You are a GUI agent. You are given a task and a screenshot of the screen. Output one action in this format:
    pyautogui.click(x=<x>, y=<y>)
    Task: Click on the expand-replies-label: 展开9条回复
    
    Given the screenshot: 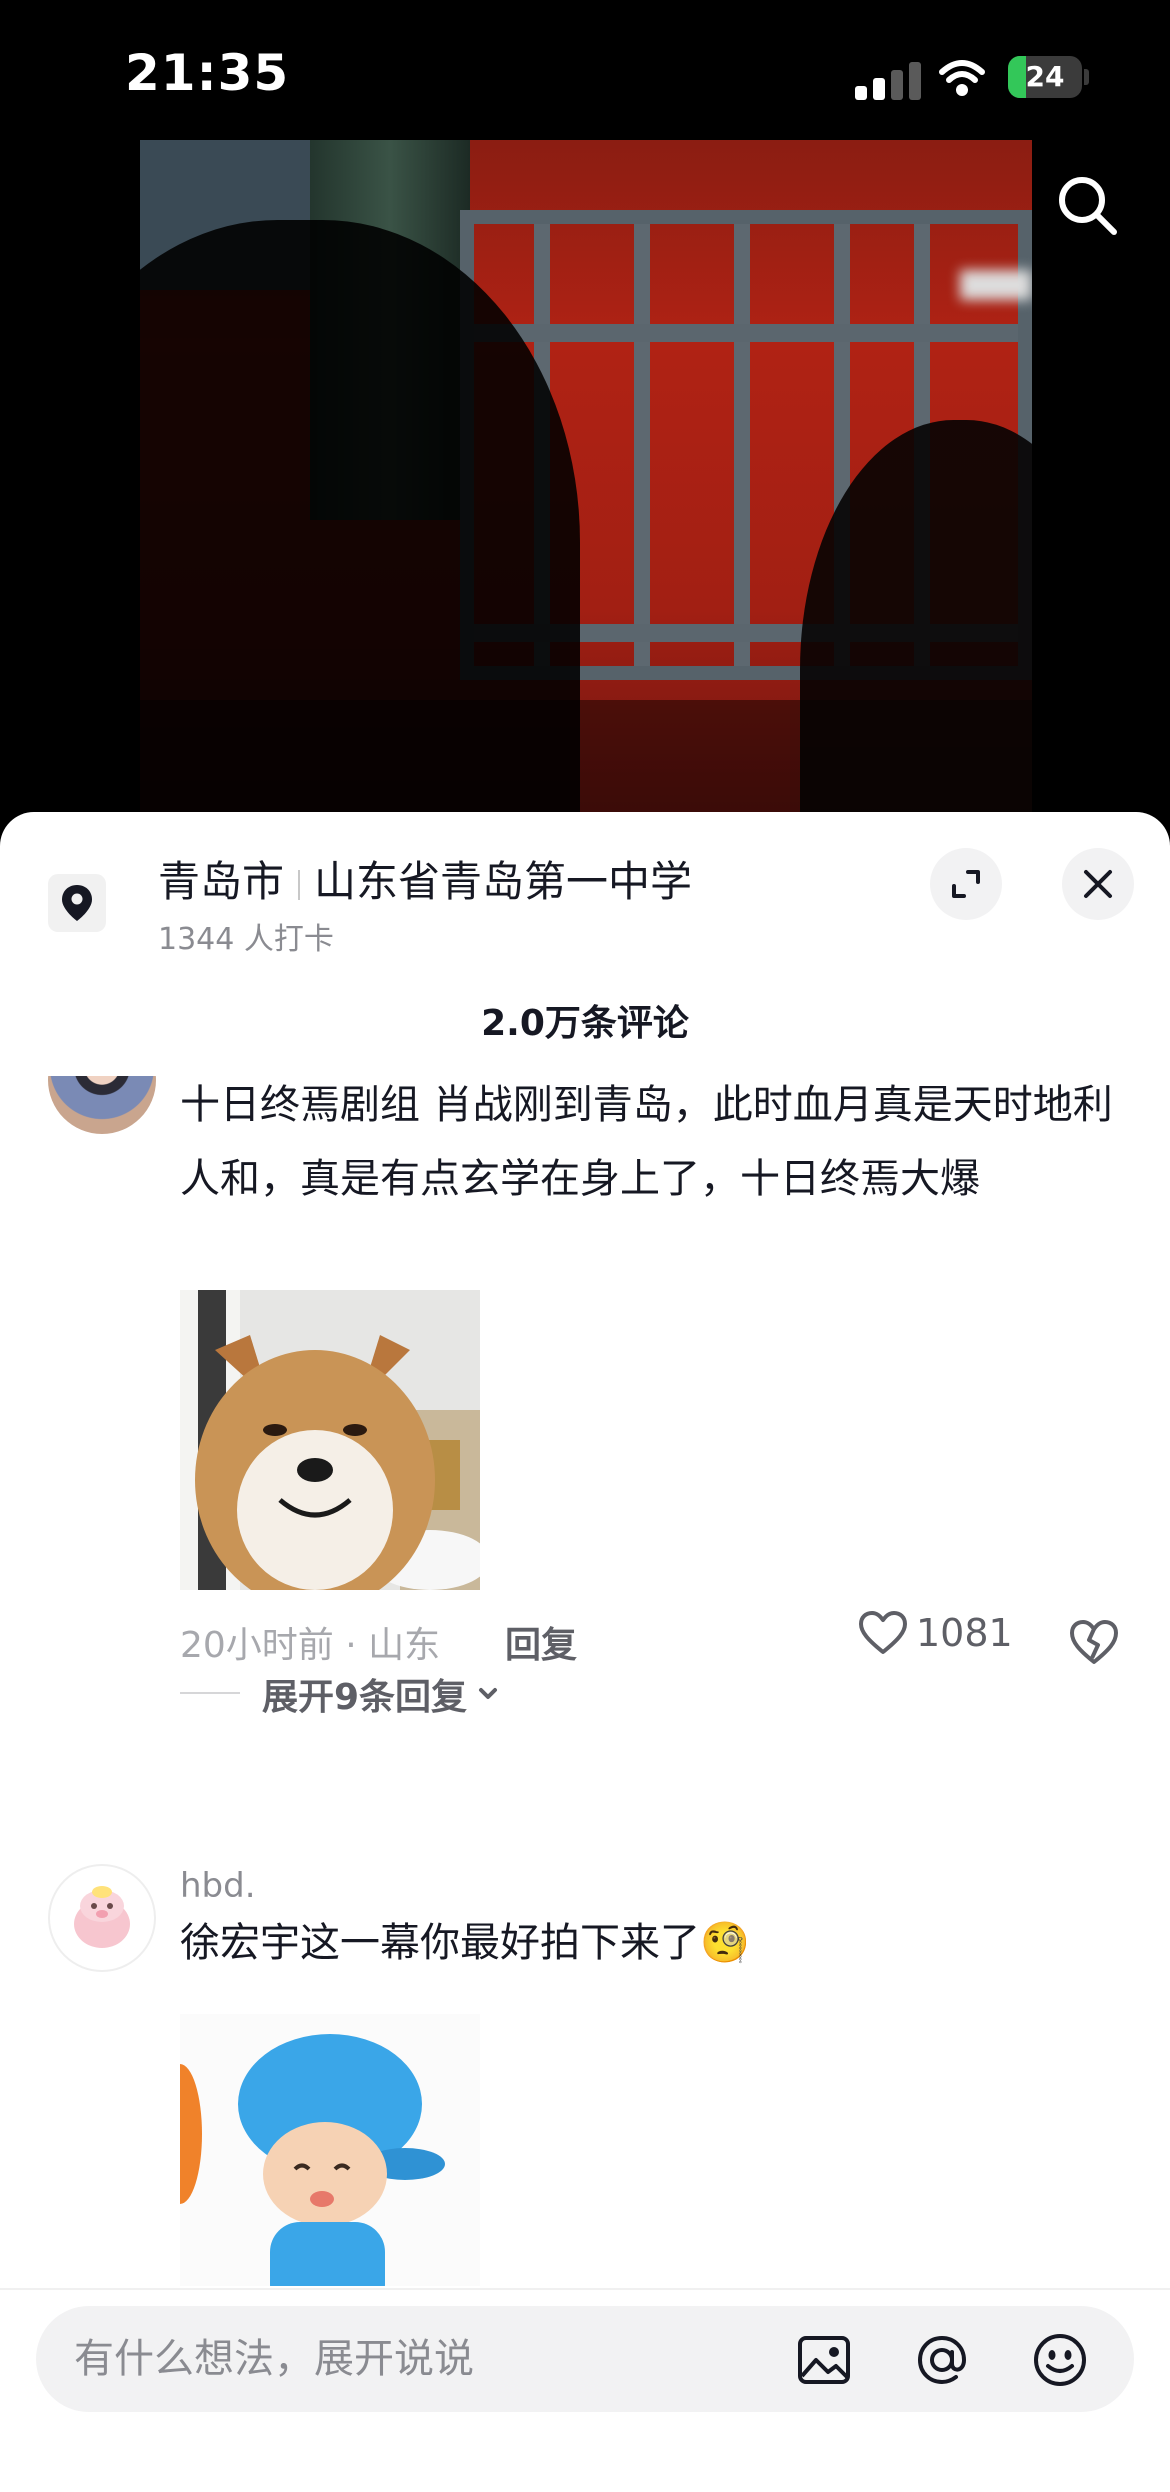 What is the action you would take?
    pyautogui.click(x=365, y=1697)
    